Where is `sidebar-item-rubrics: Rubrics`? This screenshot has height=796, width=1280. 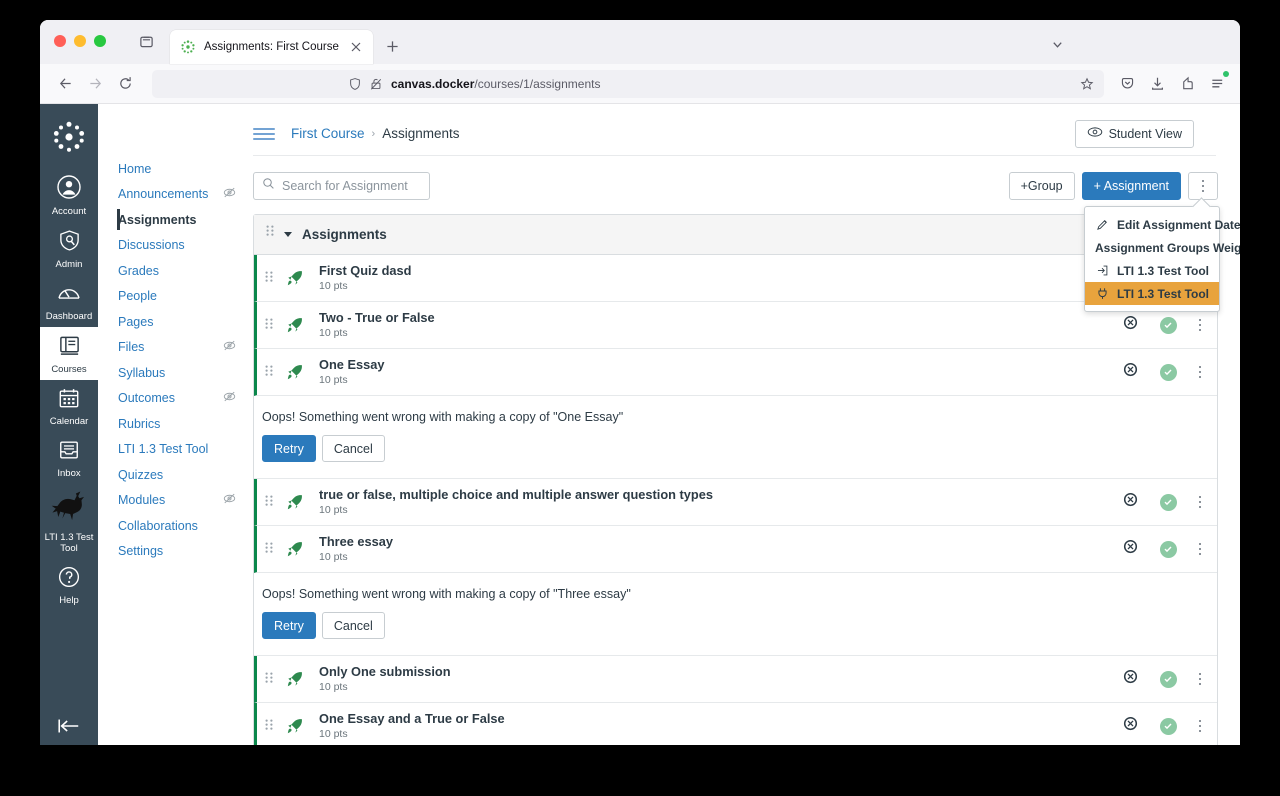
sidebar-item-rubrics: Rubrics is located at coordinates (175, 424).